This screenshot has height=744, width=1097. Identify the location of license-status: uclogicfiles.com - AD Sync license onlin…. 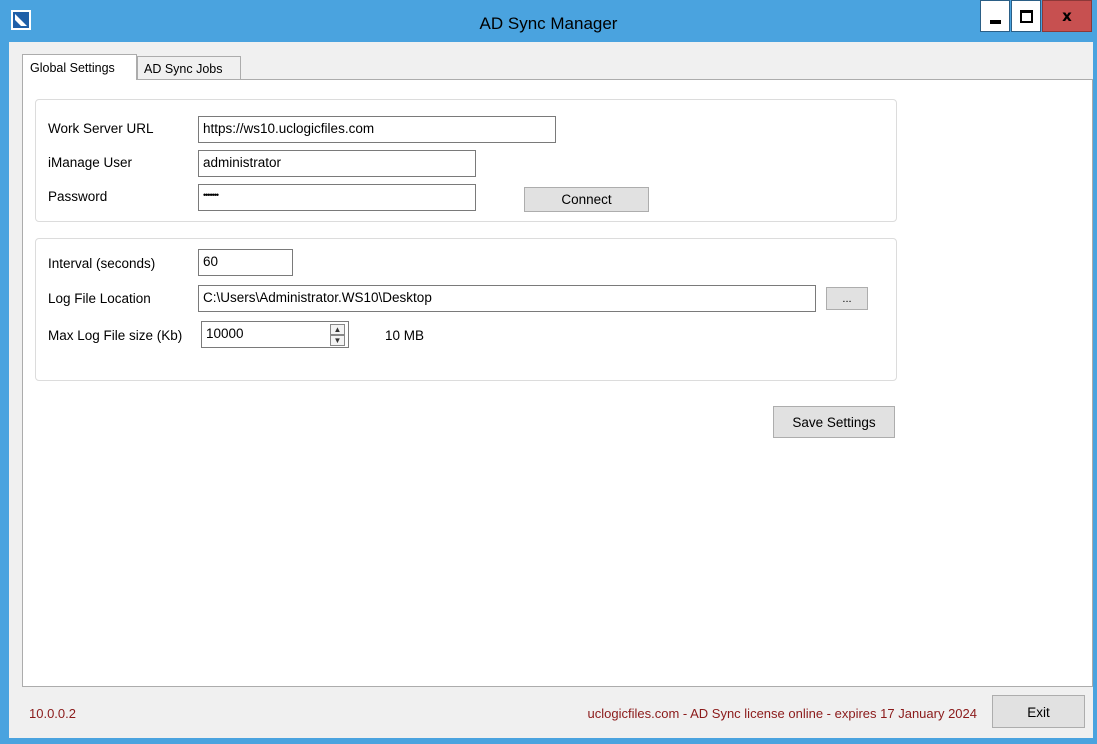
(782, 713).